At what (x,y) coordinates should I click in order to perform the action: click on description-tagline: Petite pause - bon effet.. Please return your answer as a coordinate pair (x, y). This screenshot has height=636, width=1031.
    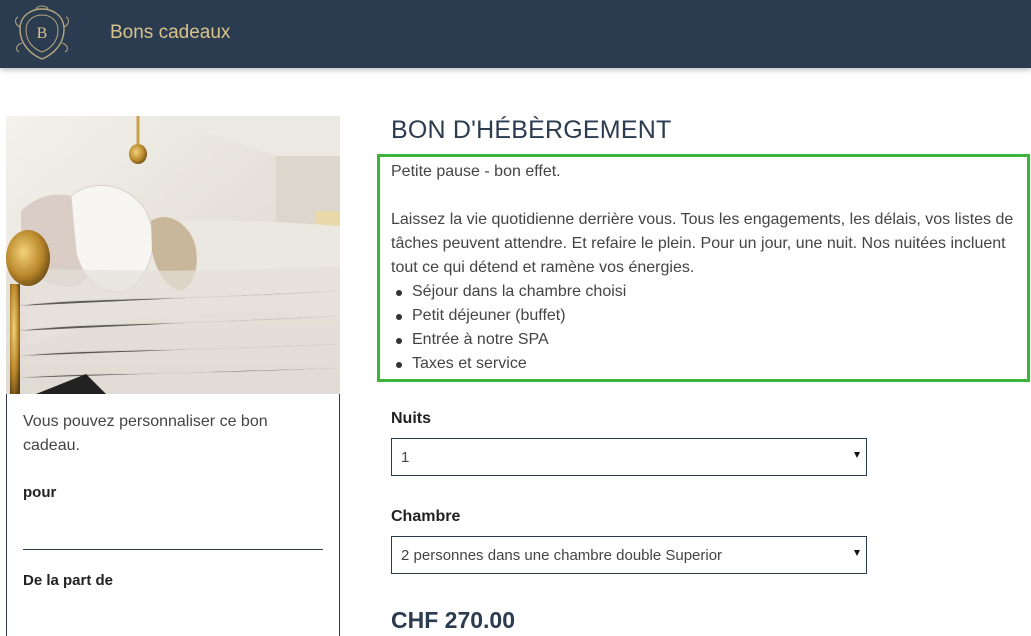
    Looking at the image, I should click on (476, 171).